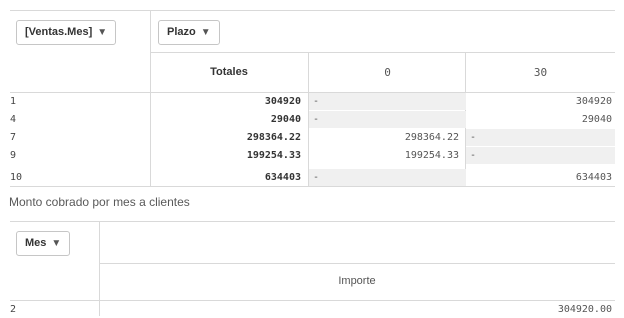 The height and width of the screenshot is (318, 624). I want to click on column-dimension-label: Plazo, so click(181, 32).